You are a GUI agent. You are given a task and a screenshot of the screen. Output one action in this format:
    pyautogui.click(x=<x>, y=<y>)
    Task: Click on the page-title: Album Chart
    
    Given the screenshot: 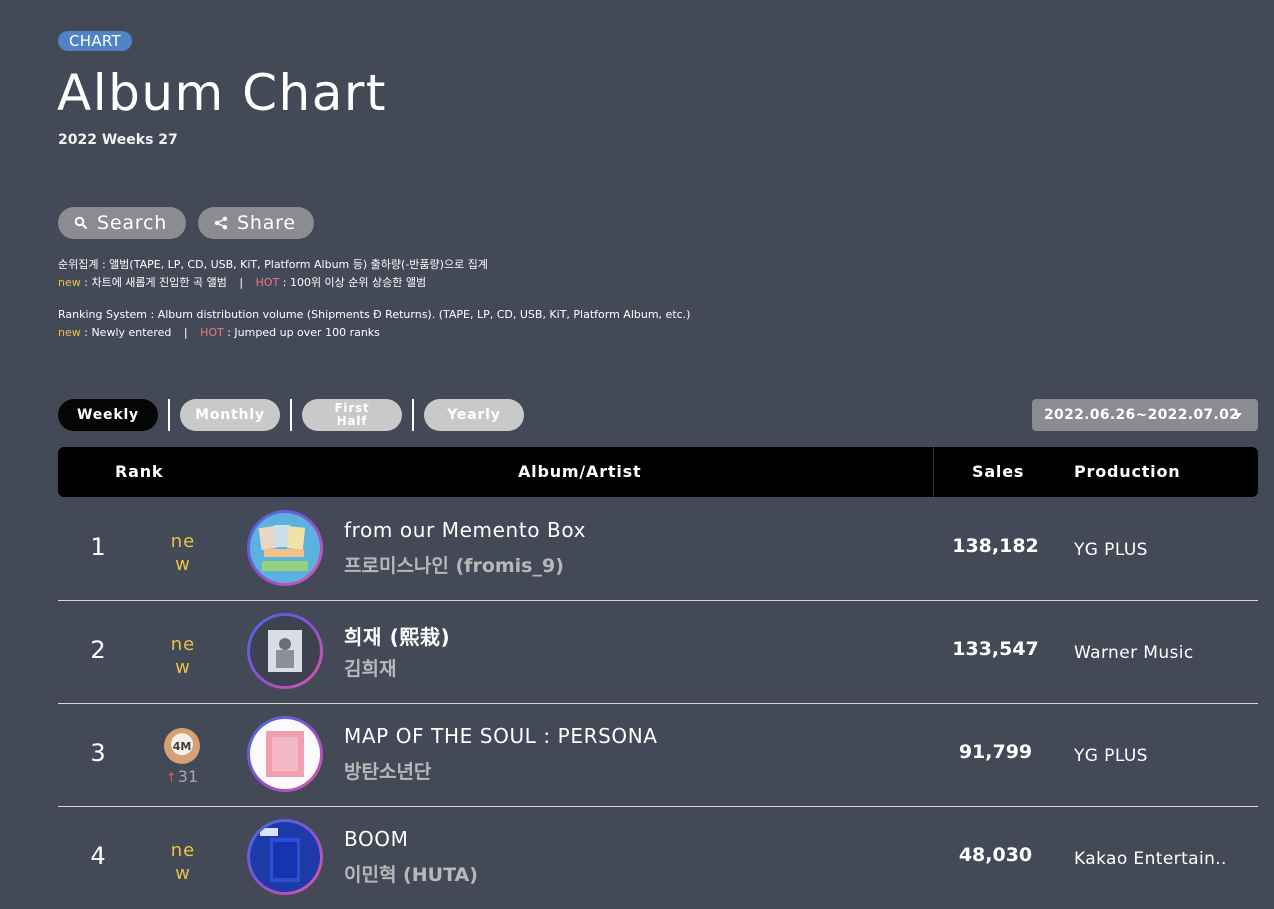 What is the action you would take?
    pyautogui.click(x=222, y=93)
    